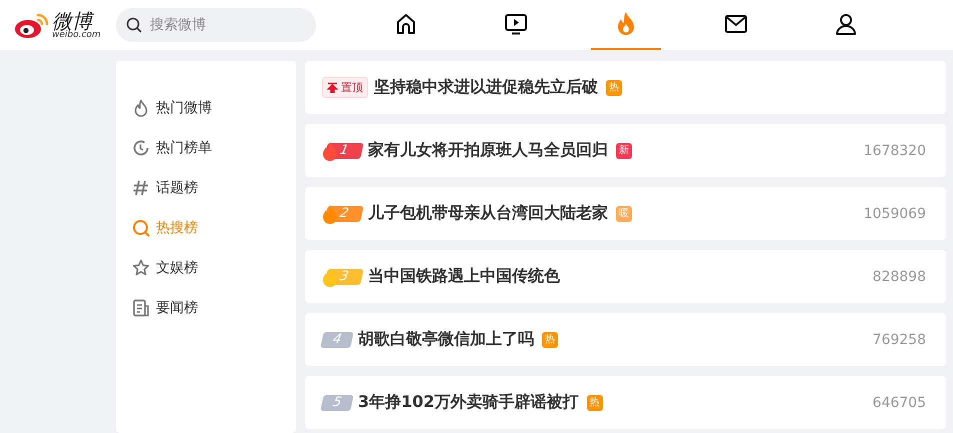  Describe the element at coordinates (206, 308) in the screenshot. I see `sidebar-item: 要闻榜` at that location.